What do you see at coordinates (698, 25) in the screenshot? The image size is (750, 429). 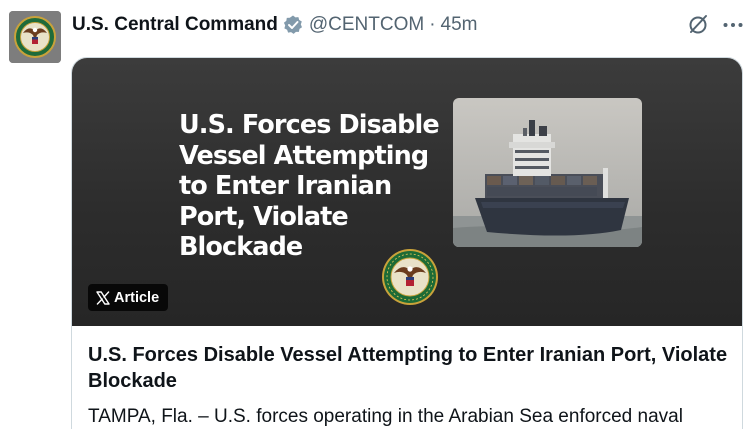 I see `grok-icon` at bounding box center [698, 25].